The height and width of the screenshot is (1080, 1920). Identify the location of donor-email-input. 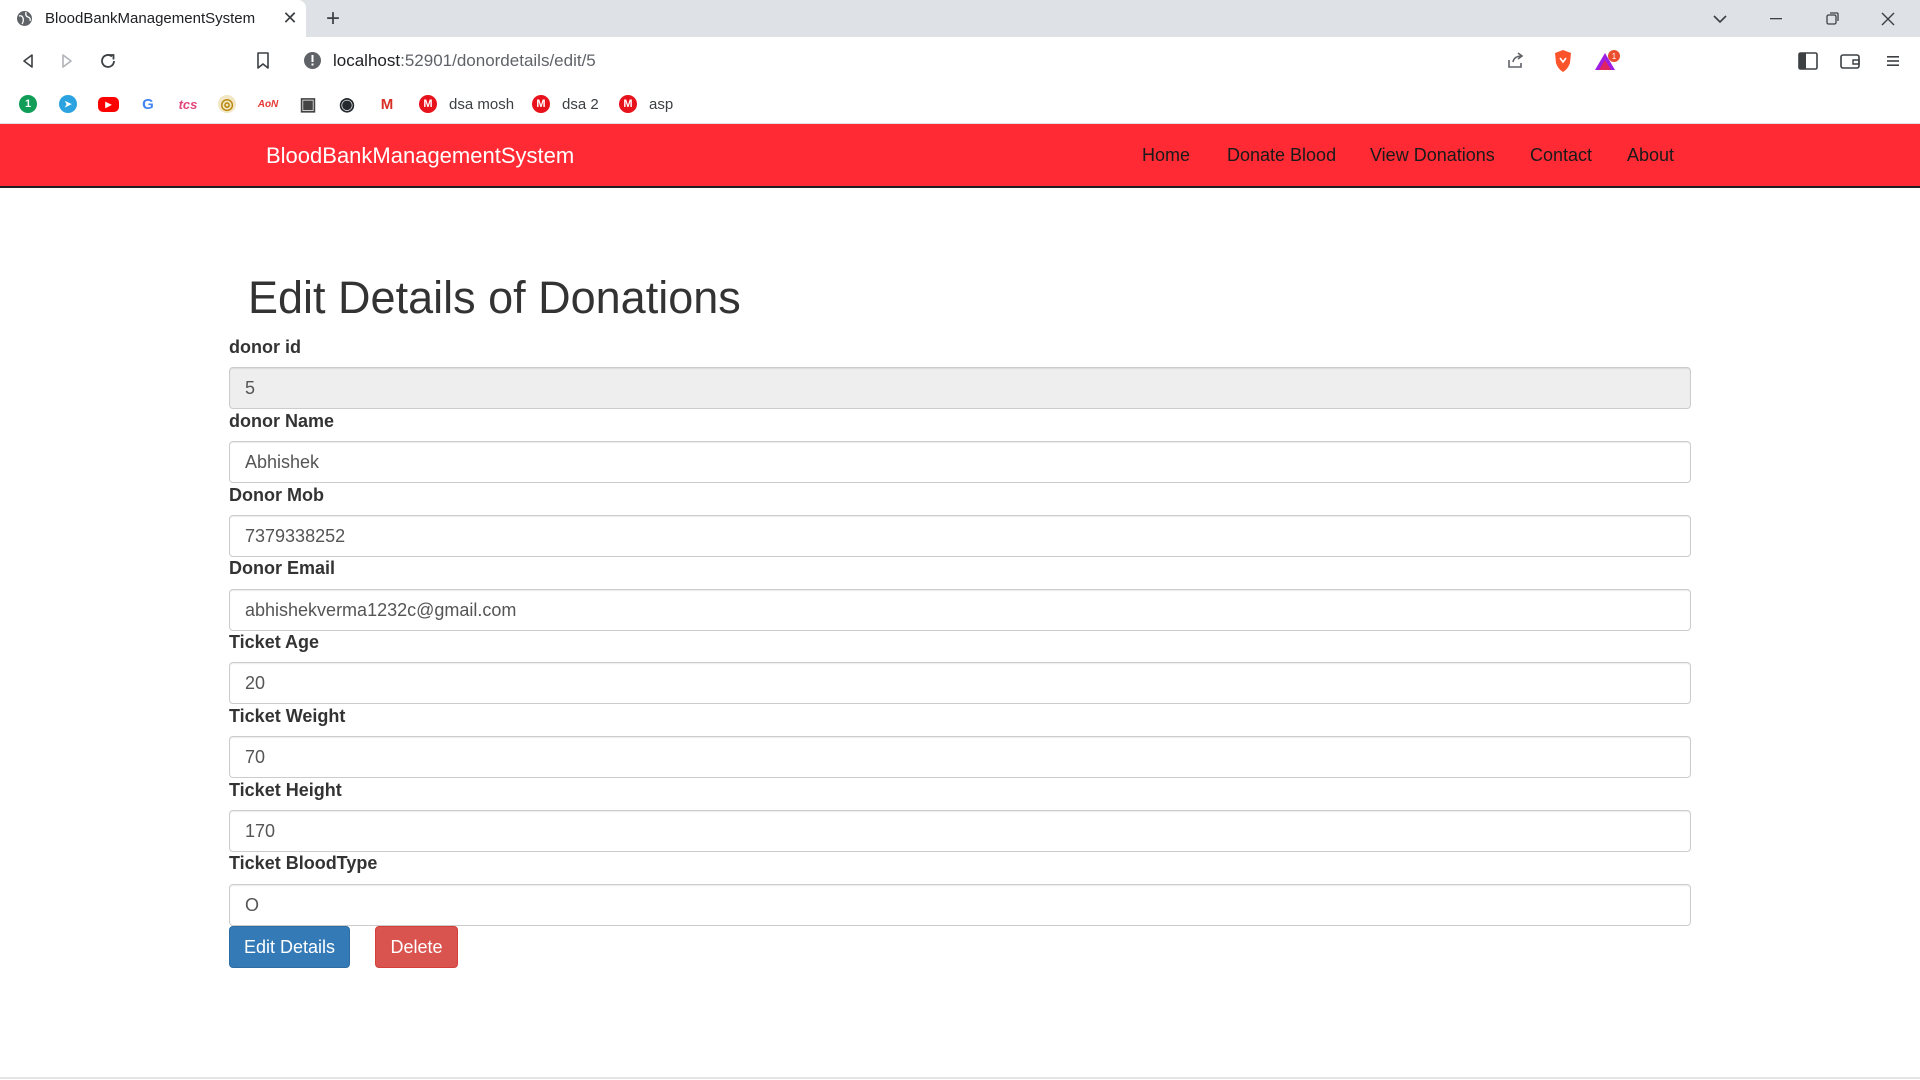
(960, 610).